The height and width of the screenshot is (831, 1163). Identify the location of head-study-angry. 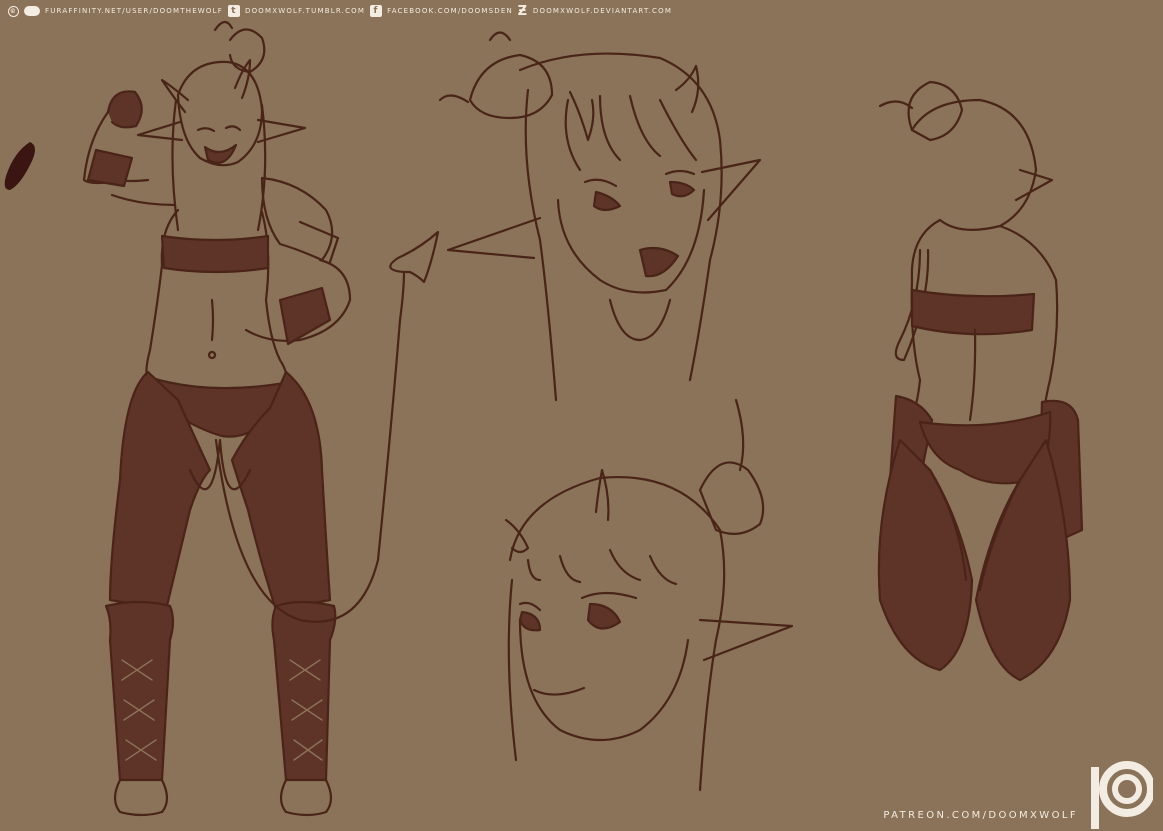
(600, 216).